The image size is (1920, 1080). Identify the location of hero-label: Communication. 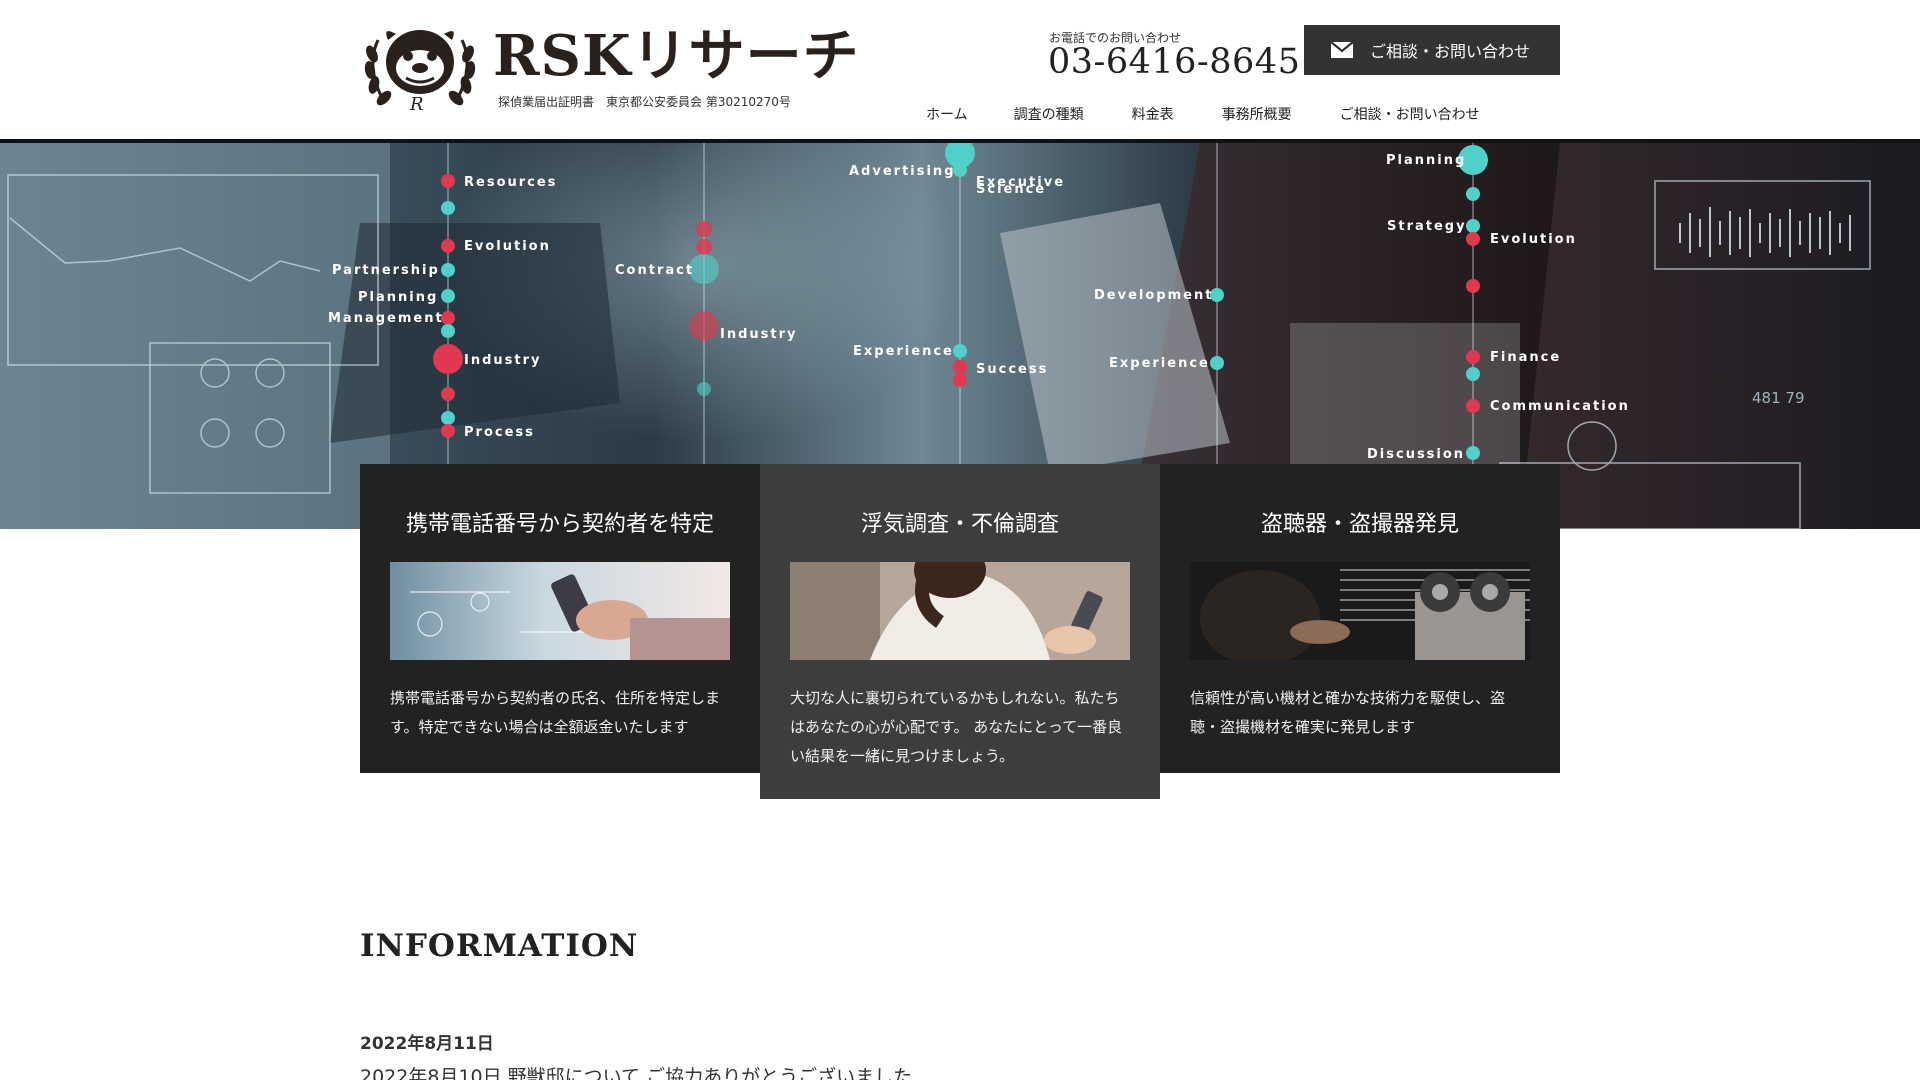
(1560, 406).